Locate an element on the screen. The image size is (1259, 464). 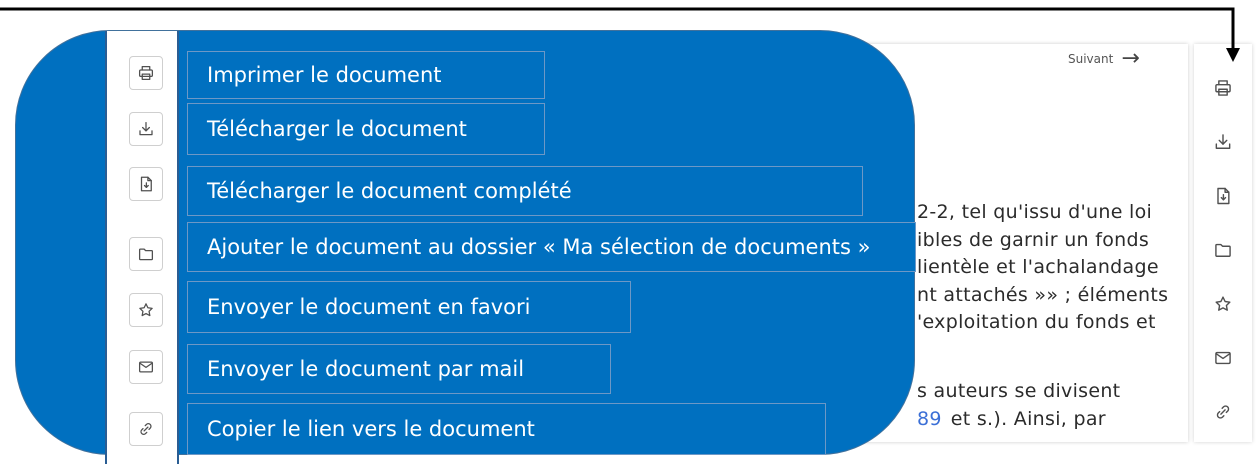
overlay-print-button is located at coordinates (146, 73).